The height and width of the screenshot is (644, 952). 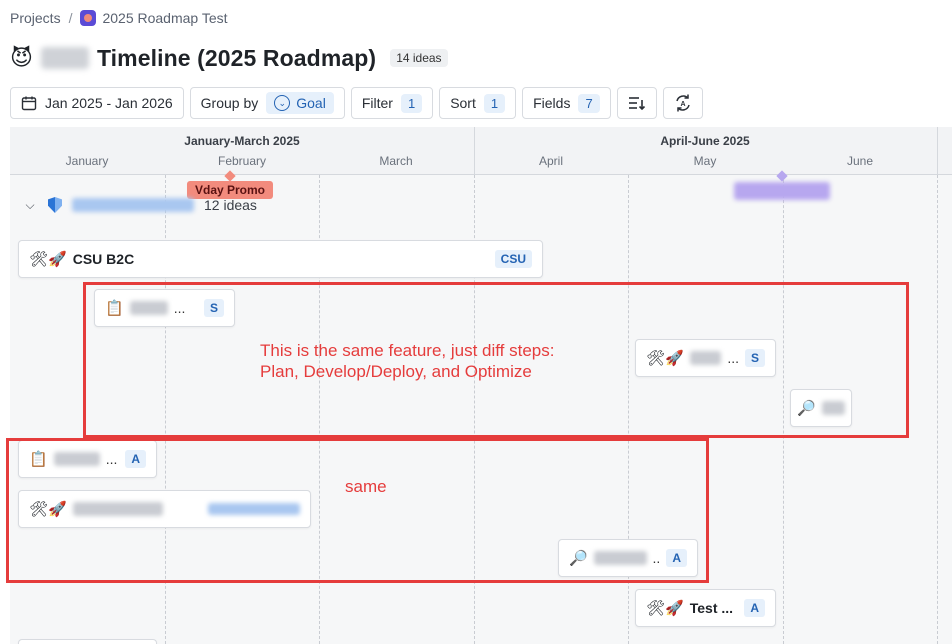 I want to click on breadcrumb-current: 2025 Roadmap Test, so click(x=154, y=18).